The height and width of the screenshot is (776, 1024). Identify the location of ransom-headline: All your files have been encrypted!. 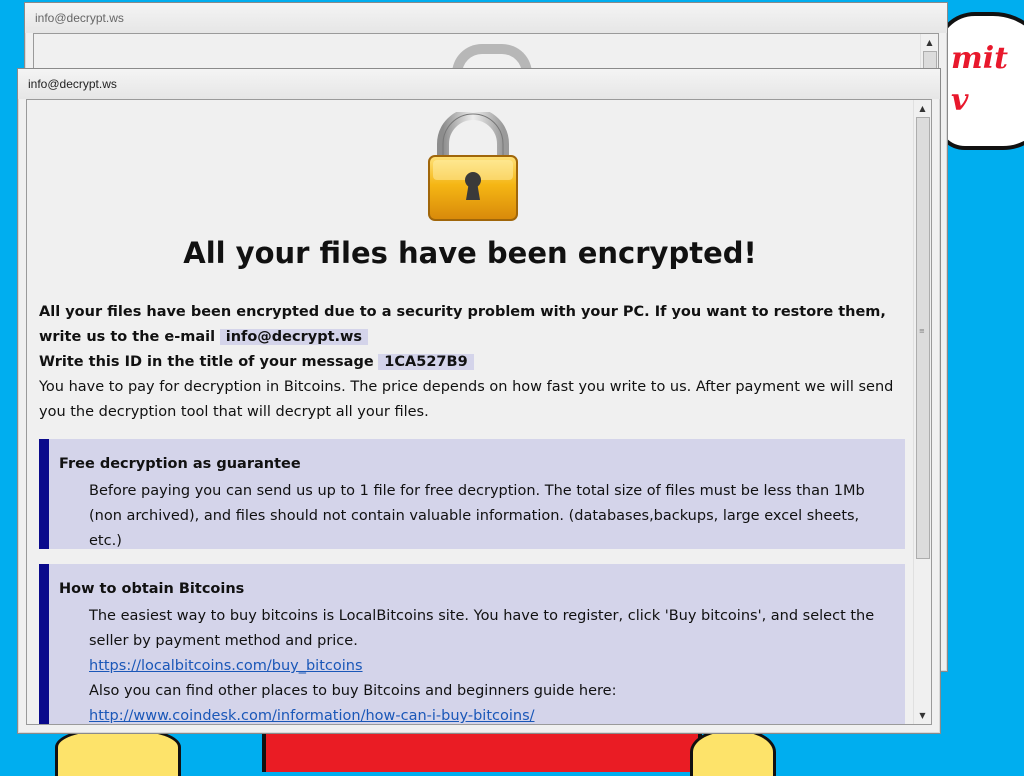
(470, 253).